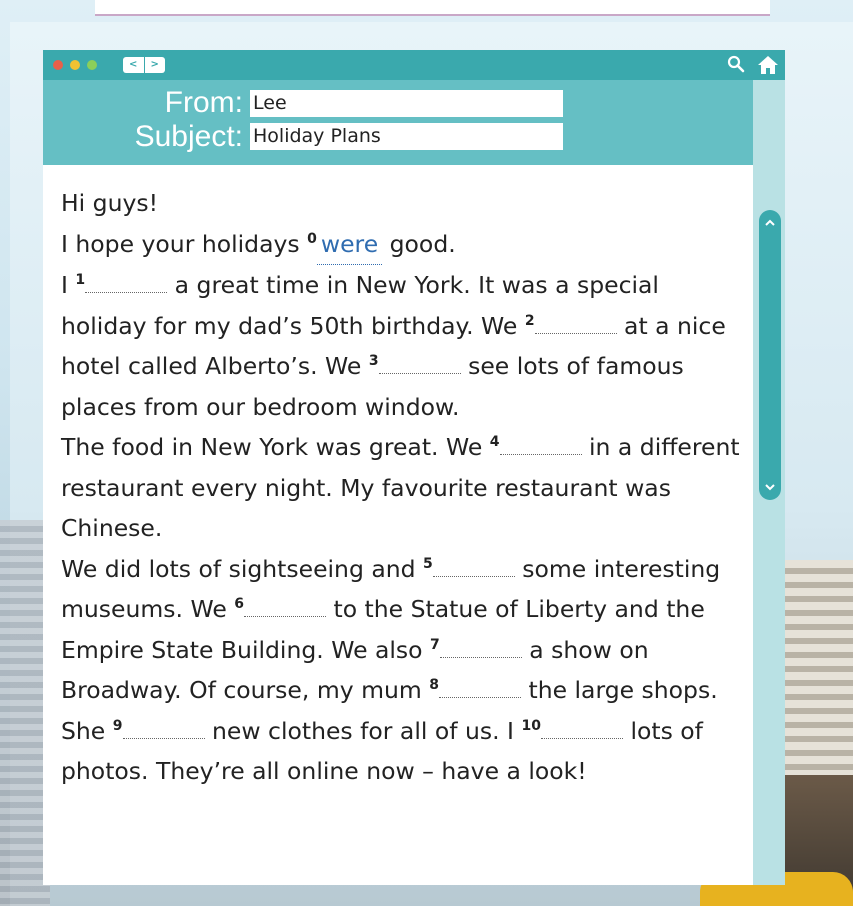 Image resolution: width=853 pixels, height=906 pixels. I want to click on title-bar: < >, so click(414, 65).